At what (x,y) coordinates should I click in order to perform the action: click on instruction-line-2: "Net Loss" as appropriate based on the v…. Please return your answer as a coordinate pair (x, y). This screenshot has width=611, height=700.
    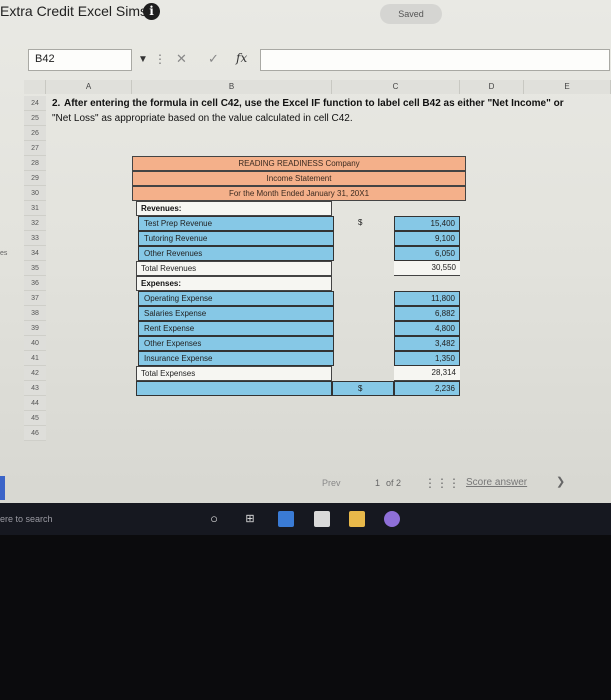
    Looking at the image, I should click on (202, 118).